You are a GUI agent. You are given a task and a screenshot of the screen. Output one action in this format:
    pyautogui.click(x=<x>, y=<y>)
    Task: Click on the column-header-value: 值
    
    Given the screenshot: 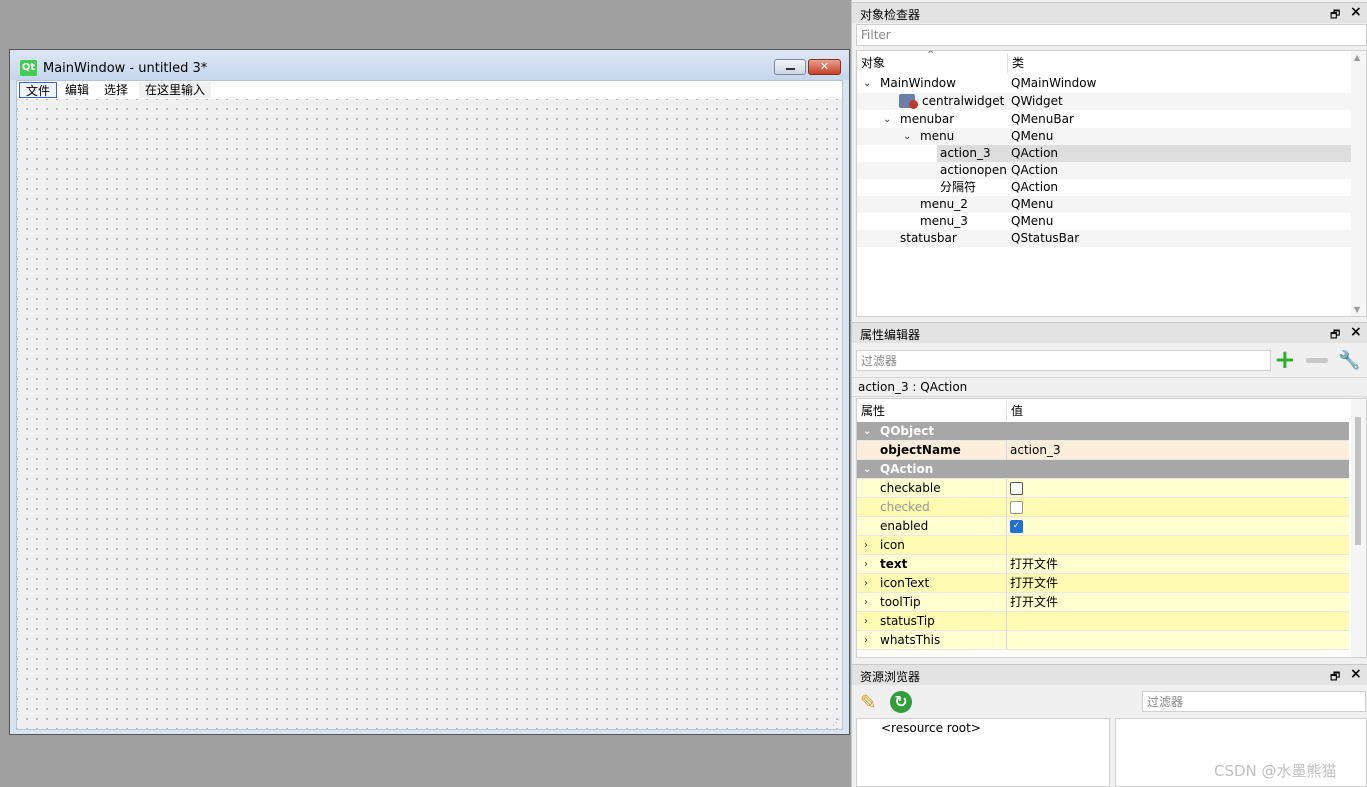 What is the action you would take?
    pyautogui.click(x=1177, y=411)
    